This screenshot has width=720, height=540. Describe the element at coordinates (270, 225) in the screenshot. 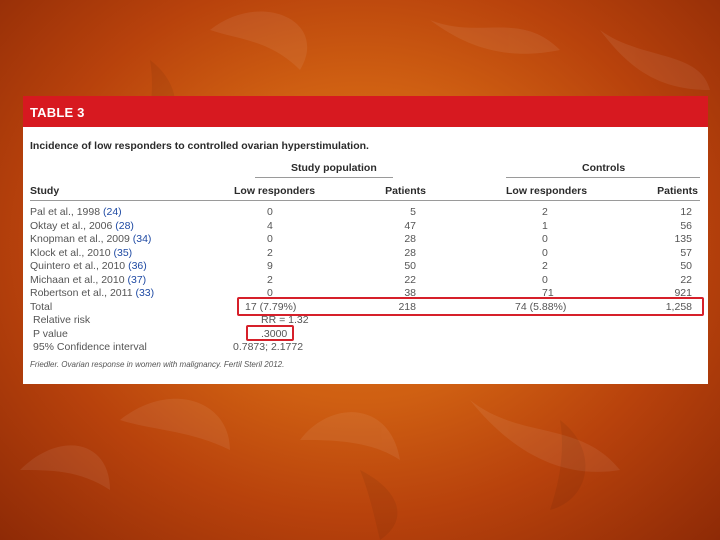

I see `low-responders-cell: 4` at that location.